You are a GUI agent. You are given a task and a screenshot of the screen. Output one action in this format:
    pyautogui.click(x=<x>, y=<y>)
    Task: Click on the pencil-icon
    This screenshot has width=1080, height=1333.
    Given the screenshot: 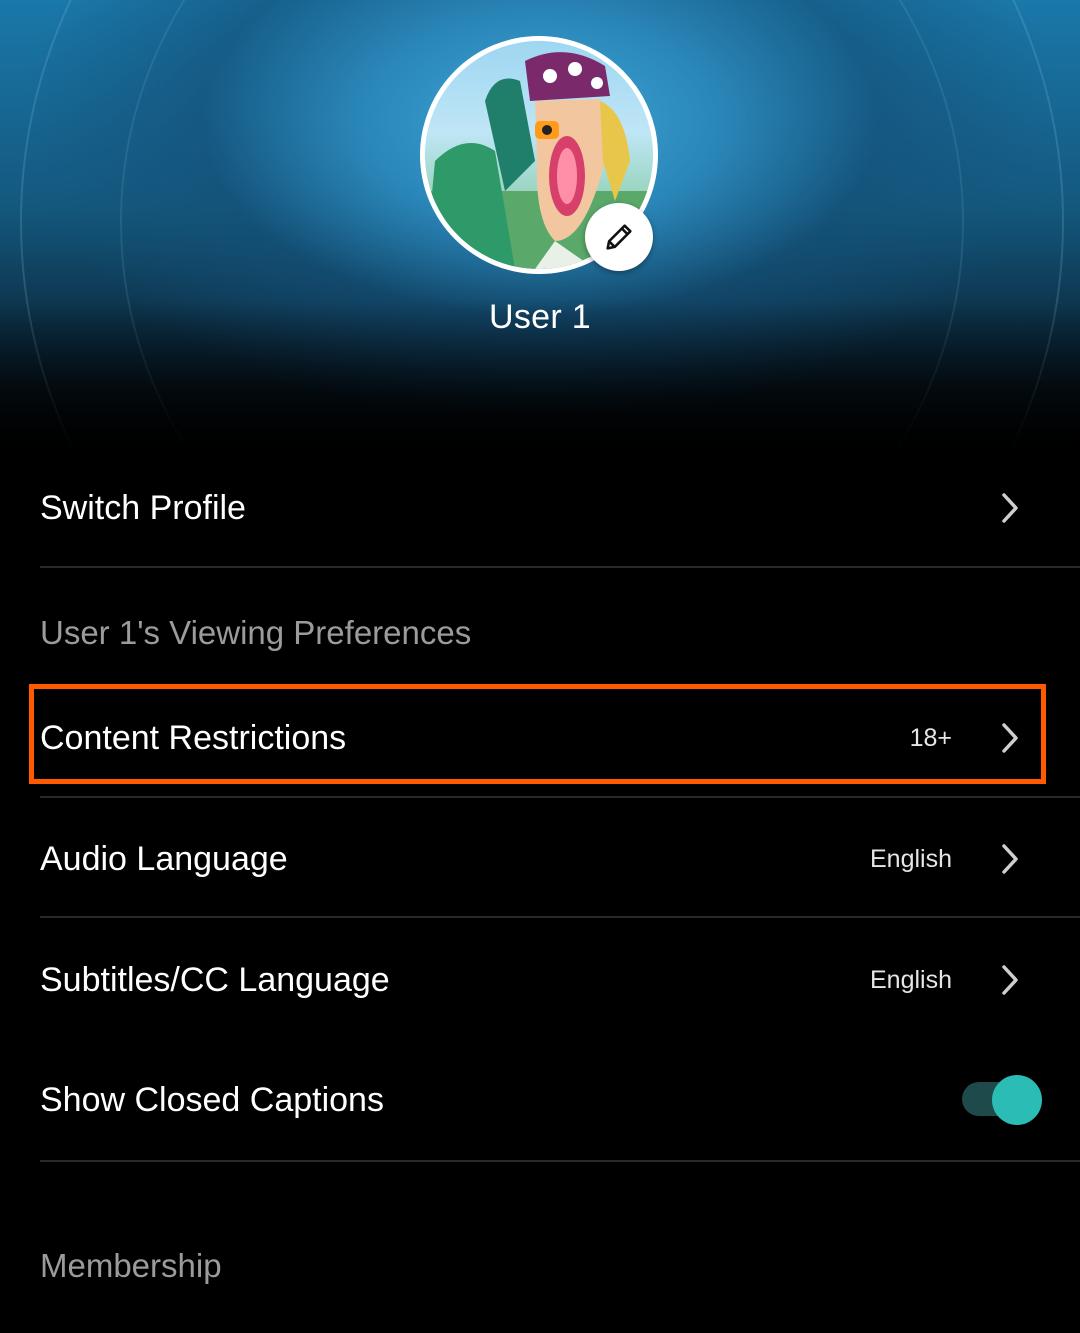 What is the action you would take?
    pyautogui.click(x=619, y=237)
    